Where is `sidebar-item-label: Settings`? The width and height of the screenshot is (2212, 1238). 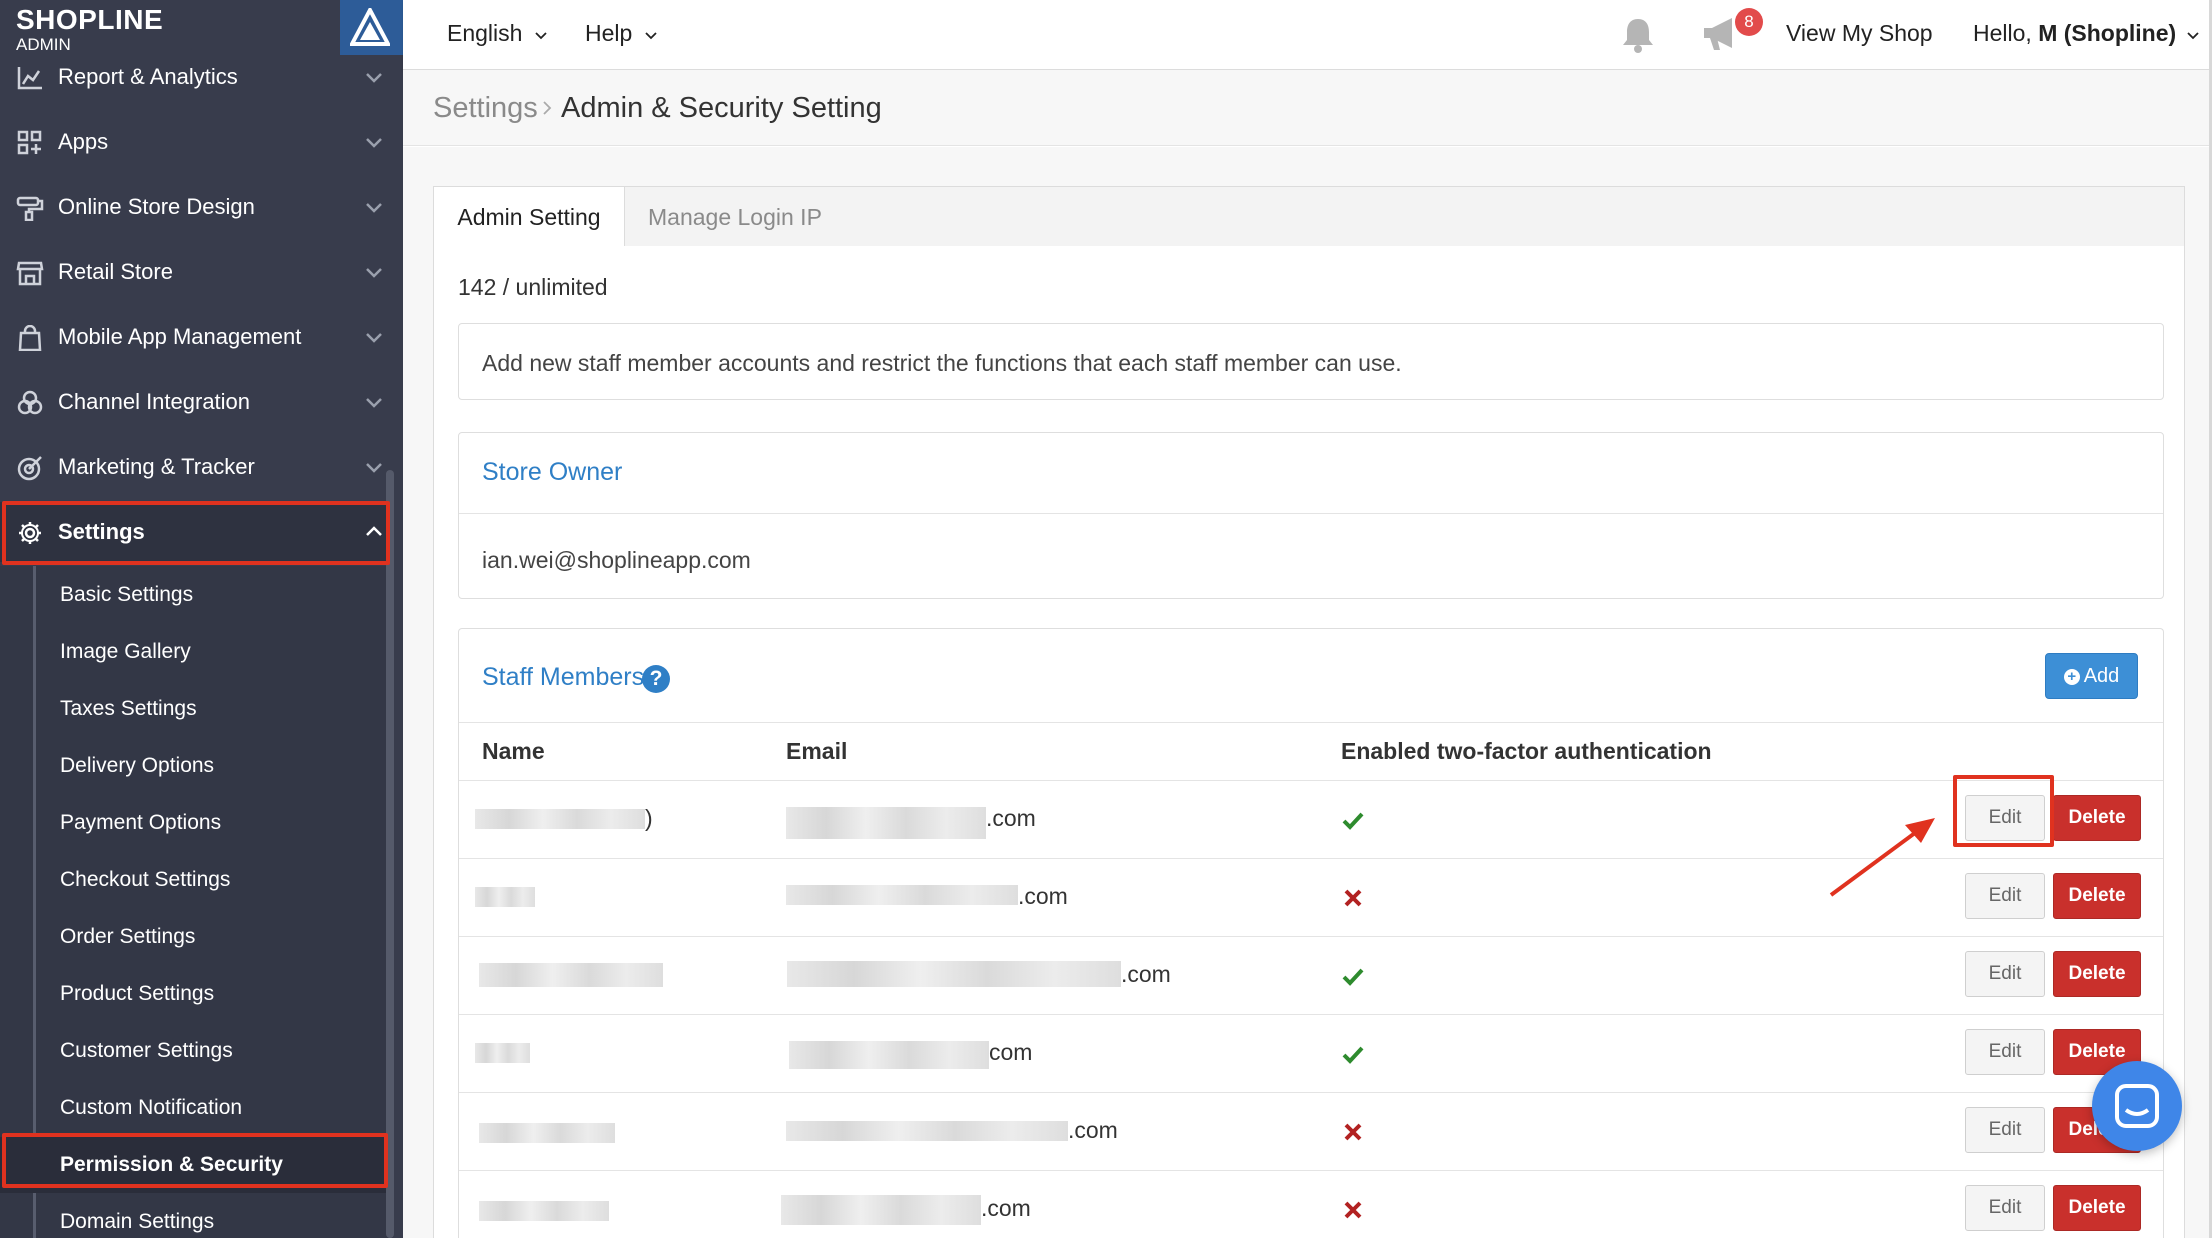
sidebar-item-label: Settings is located at coordinates (101, 531).